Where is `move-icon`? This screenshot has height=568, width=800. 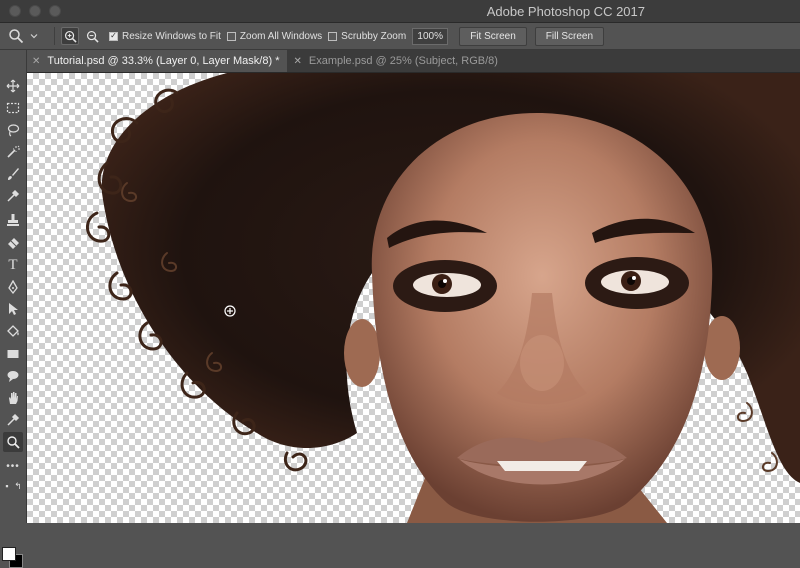
move-icon is located at coordinates (13, 86).